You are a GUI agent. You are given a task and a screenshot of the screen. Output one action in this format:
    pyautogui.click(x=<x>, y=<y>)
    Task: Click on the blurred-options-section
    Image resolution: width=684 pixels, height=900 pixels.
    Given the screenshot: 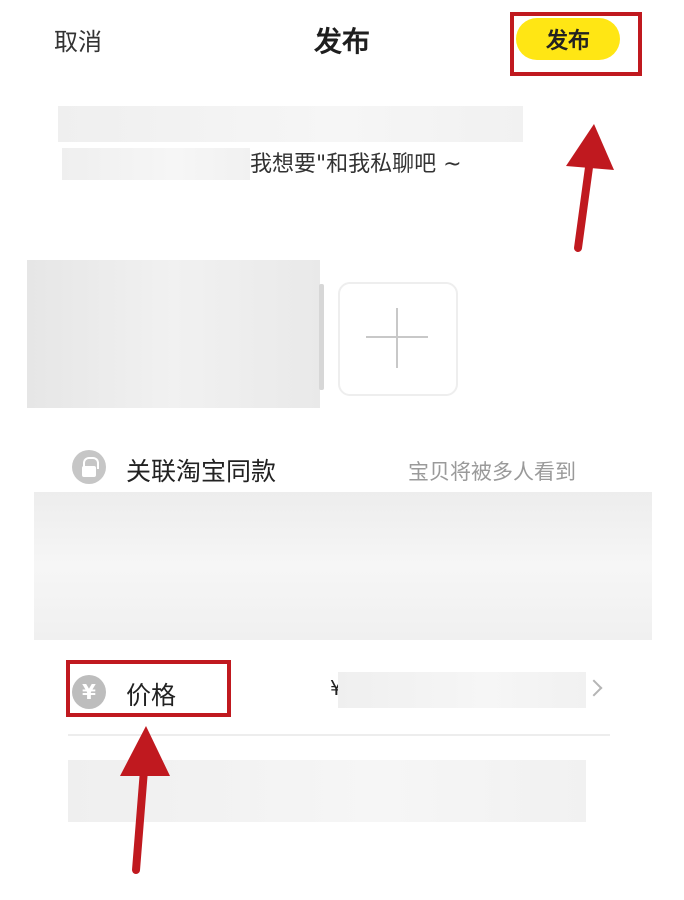 What is the action you would take?
    pyautogui.click(x=343, y=566)
    